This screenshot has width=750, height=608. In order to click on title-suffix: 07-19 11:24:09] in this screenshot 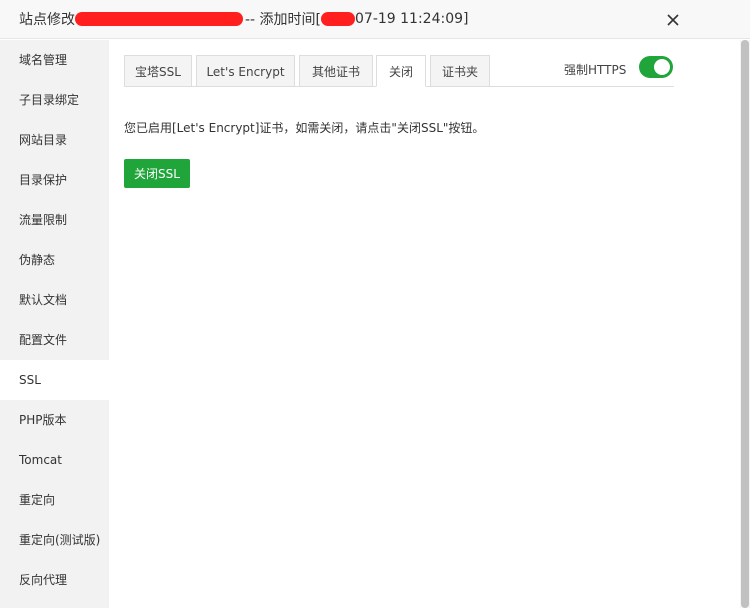, I will do `click(412, 19)`.